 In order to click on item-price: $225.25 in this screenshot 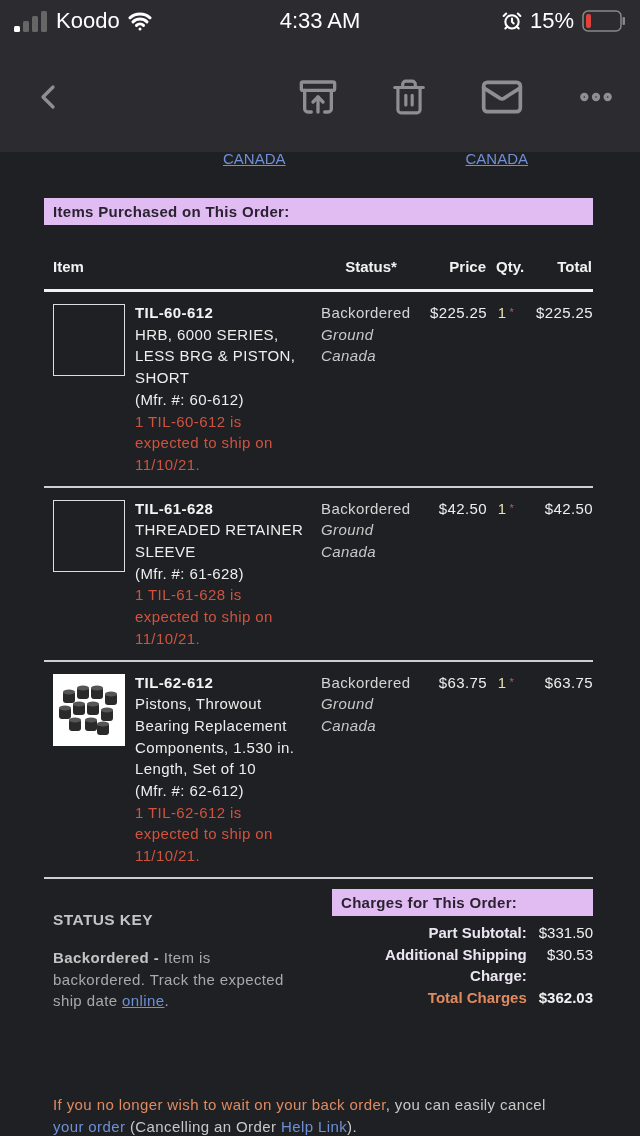, I will do `click(457, 313)`.